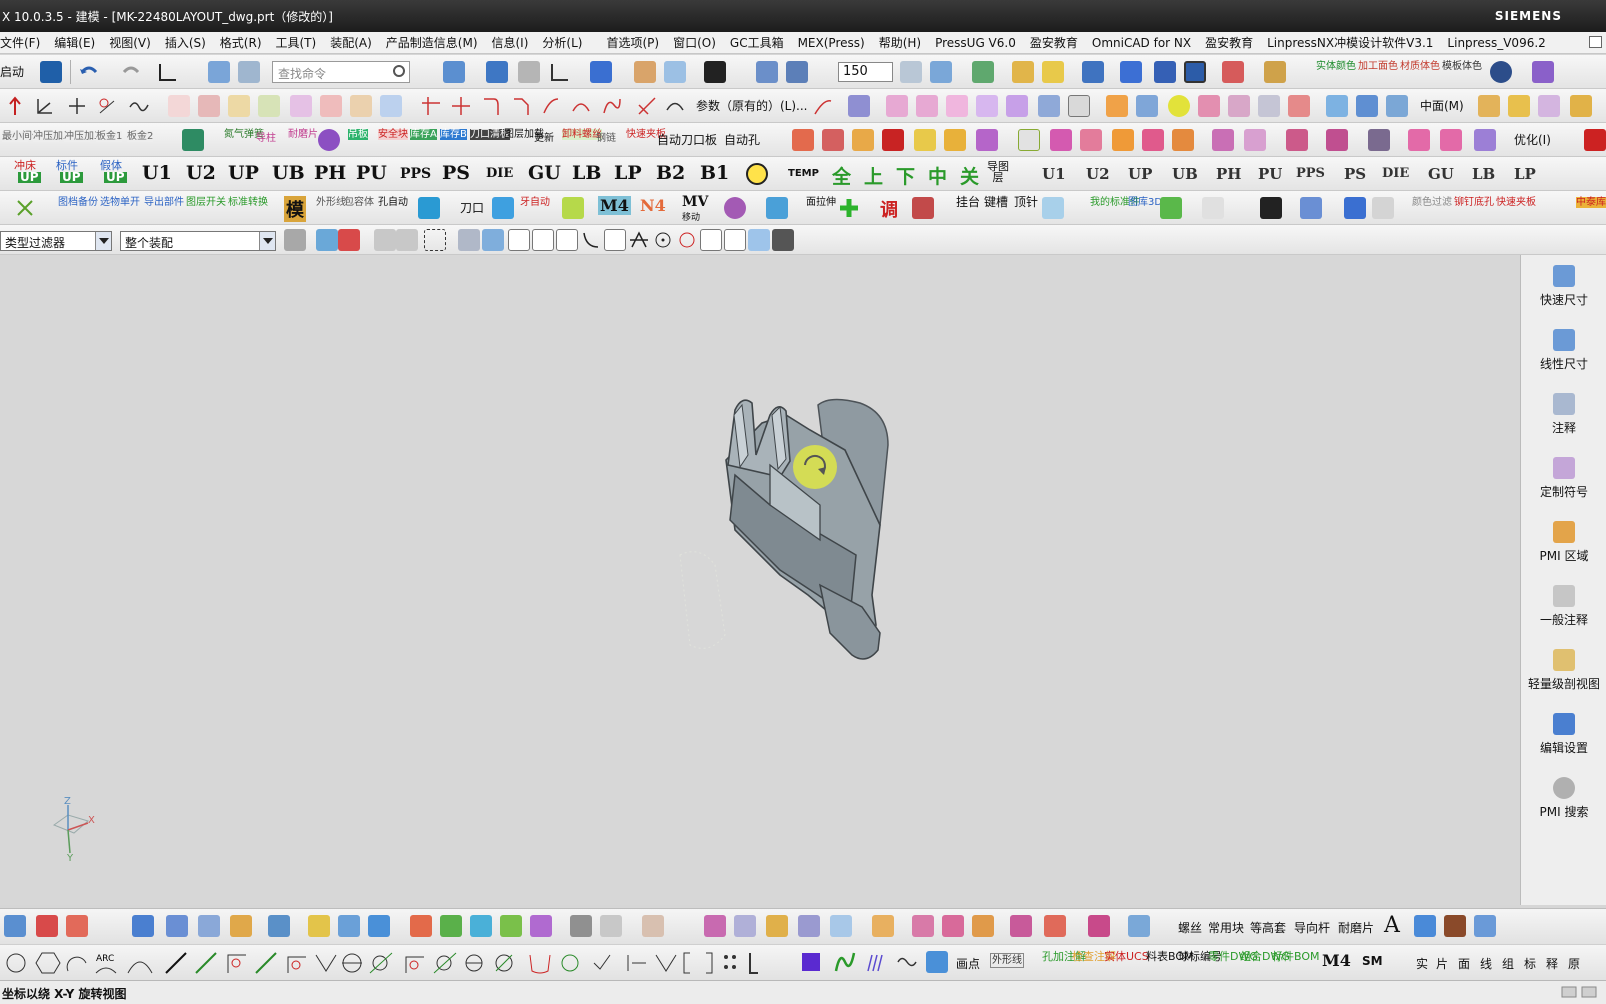 Image resolution: width=1606 pixels, height=1004 pixels. Describe the element at coordinates (157, 173) in the screenshot. I see `layer-u1: U1` at that location.